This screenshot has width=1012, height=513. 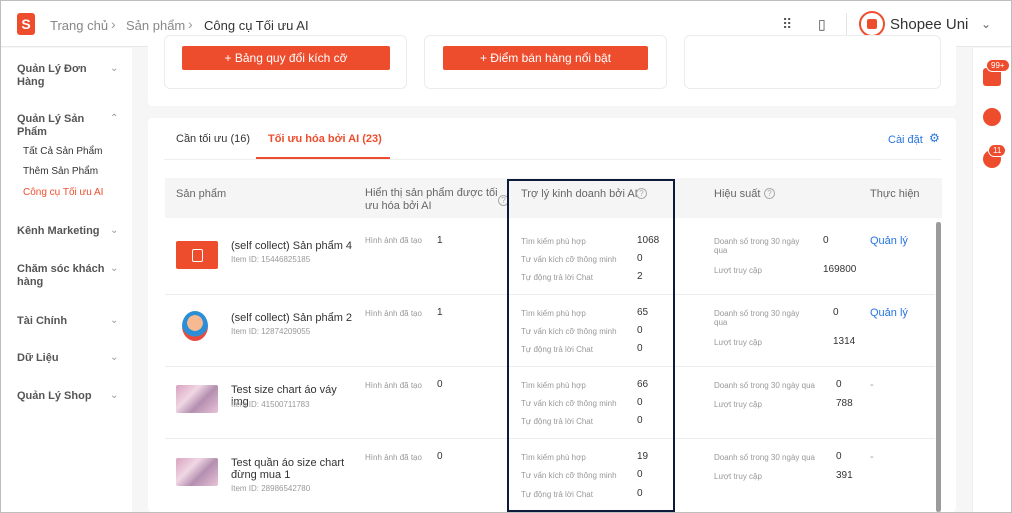 What do you see at coordinates (844, 341) in the screenshot?
I see `visits-value: 1314` at bounding box center [844, 341].